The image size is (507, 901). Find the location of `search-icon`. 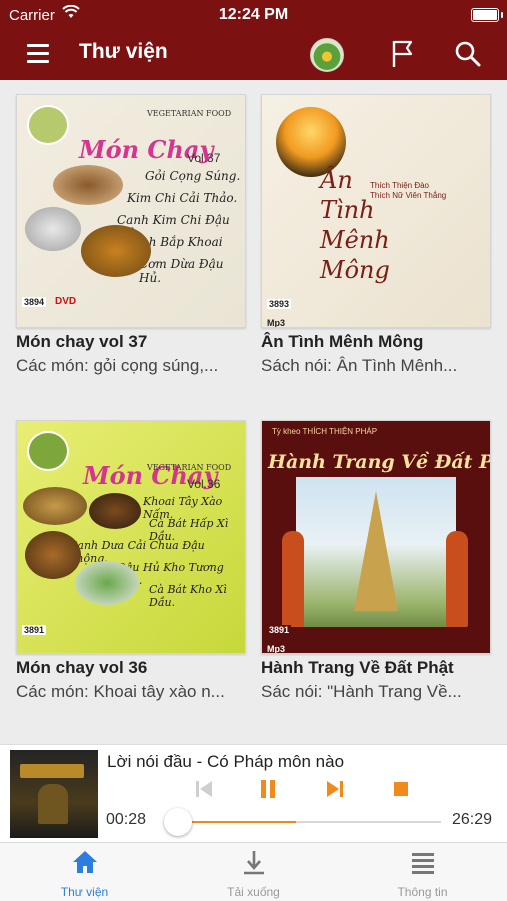

search-icon is located at coordinates (468, 54).